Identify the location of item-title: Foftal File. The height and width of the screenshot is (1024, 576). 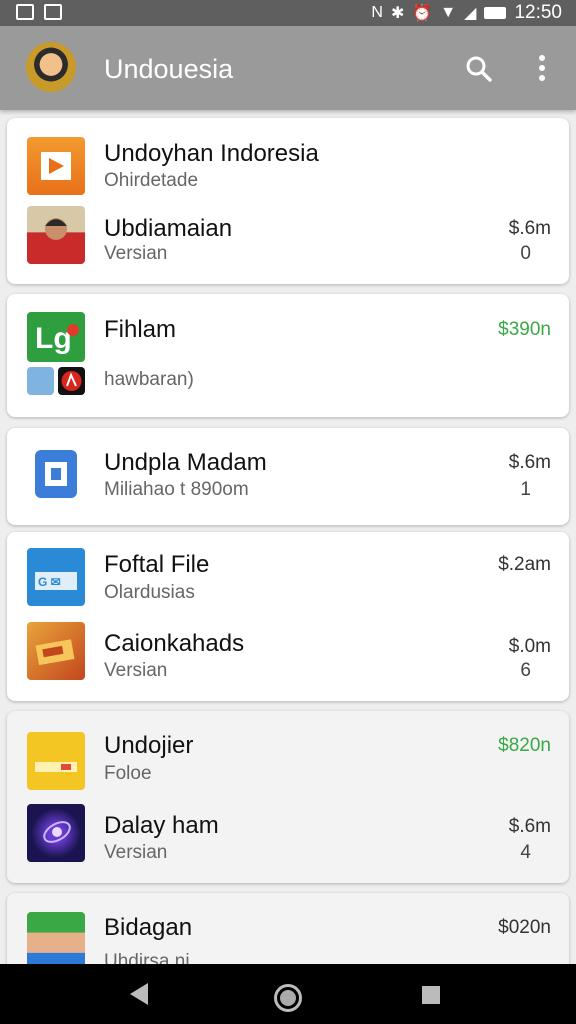
(157, 564).